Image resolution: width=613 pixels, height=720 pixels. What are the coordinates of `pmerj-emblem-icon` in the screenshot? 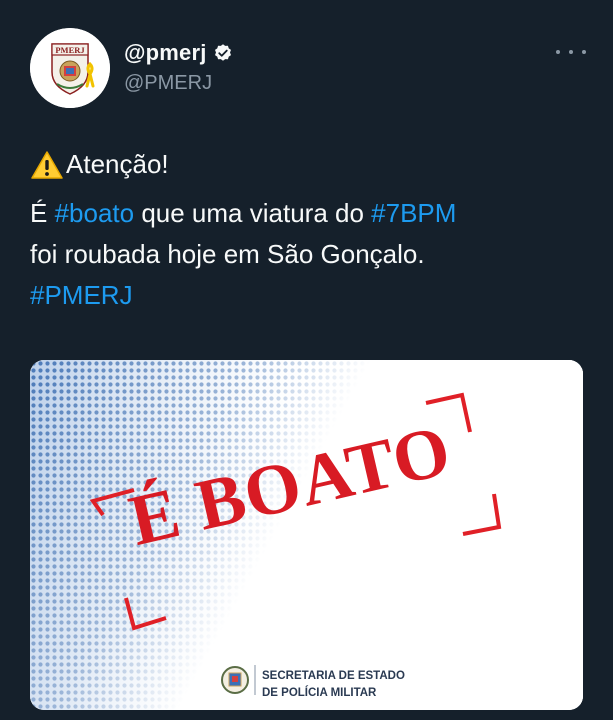 It's located at (235, 680).